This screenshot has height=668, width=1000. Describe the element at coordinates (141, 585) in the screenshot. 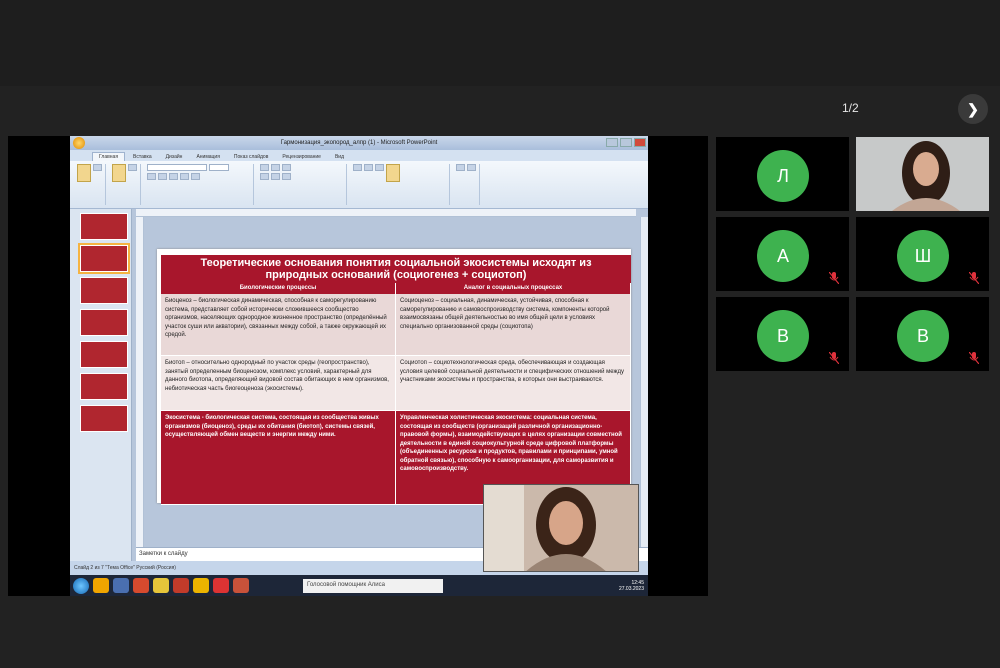

I see `chrome-icon` at that location.